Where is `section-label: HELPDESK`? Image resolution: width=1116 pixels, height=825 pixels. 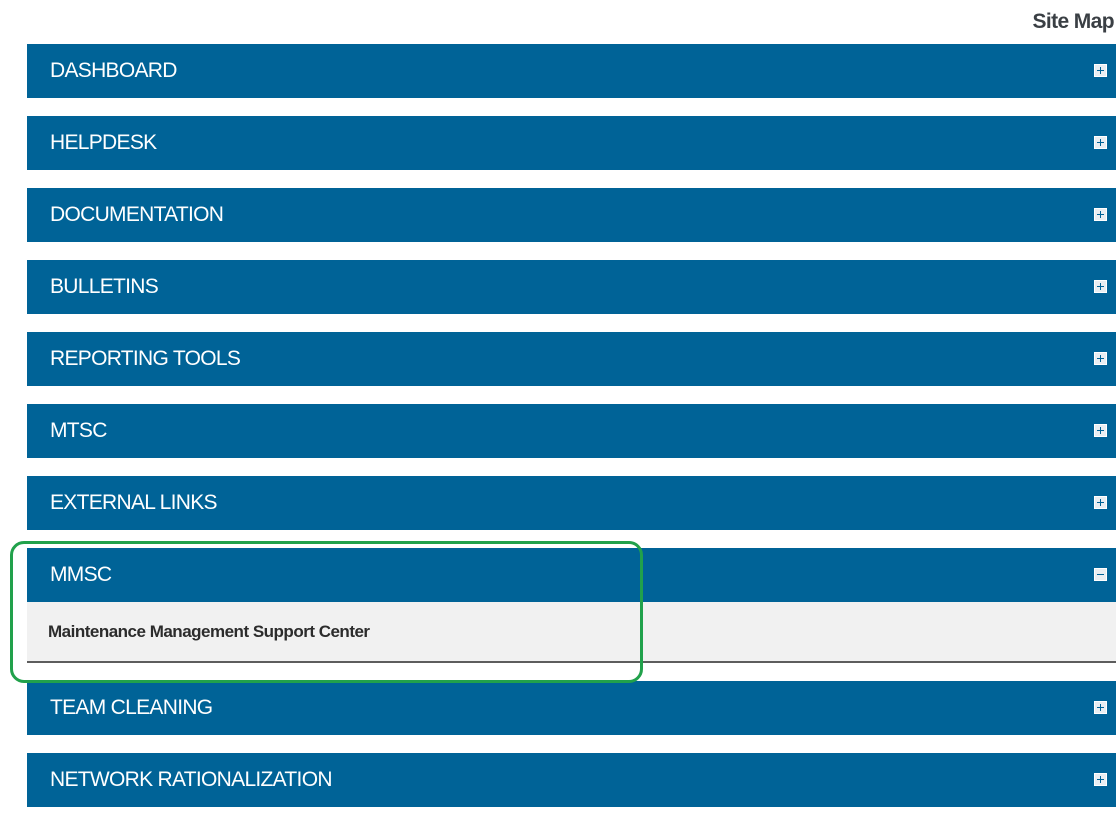
section-label: HELPDESK is located at coordinates (103, 142).